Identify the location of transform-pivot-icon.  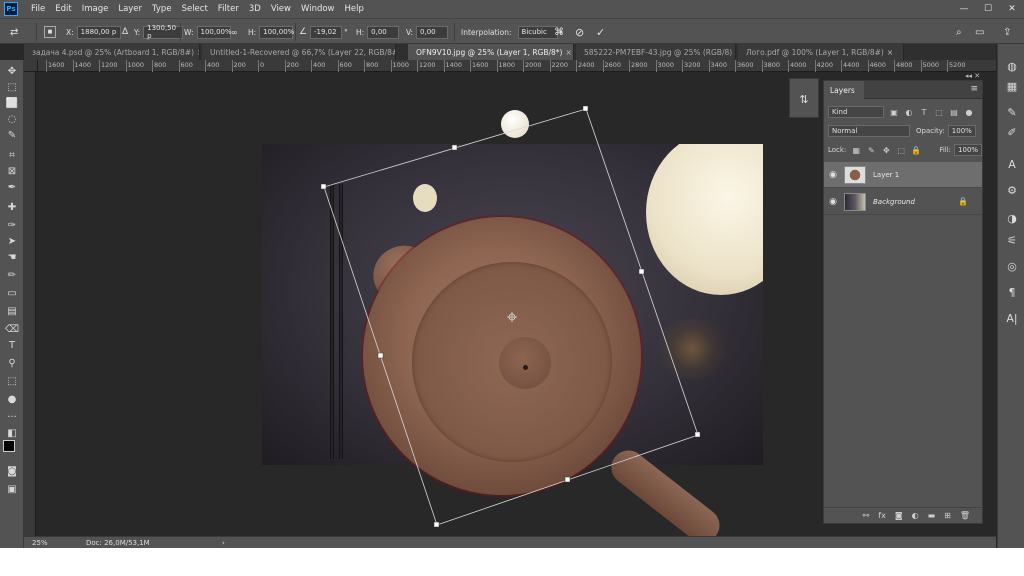
(512, 317).